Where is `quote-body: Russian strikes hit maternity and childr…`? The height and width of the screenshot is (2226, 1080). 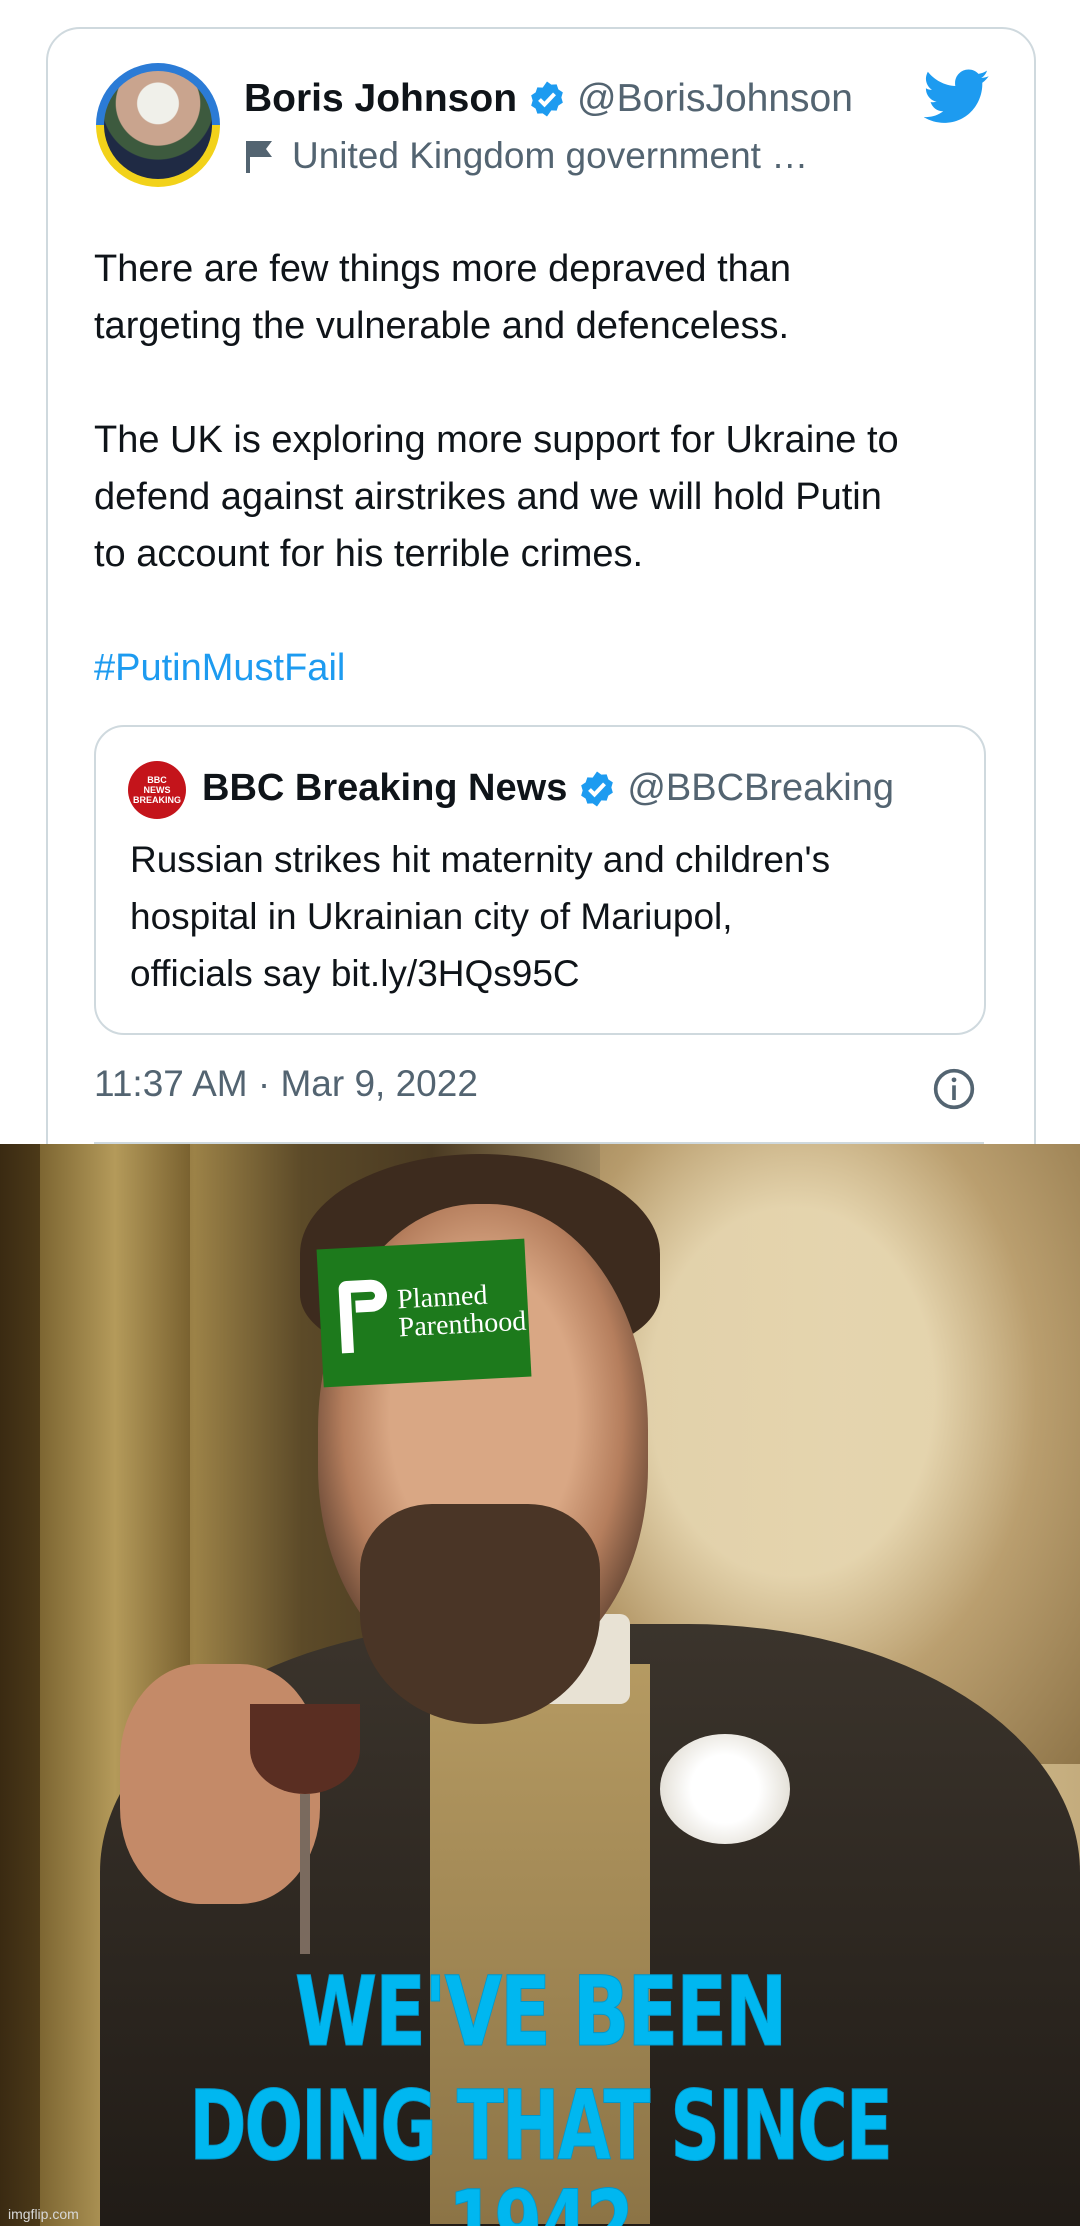
quote-body: Russian strikes hit maternity and childr… is located at coordinates (545, 916).